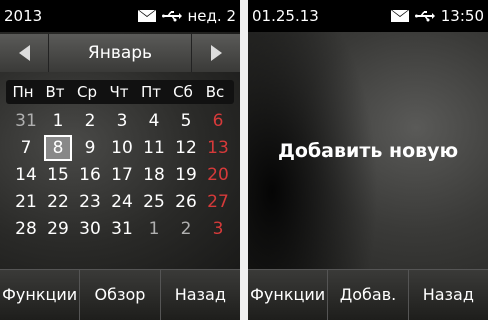 The image size is (488, 320). Describe the element at coordinates (218, 202) in the screenshot. I see `calendar-day: 27` at that location.